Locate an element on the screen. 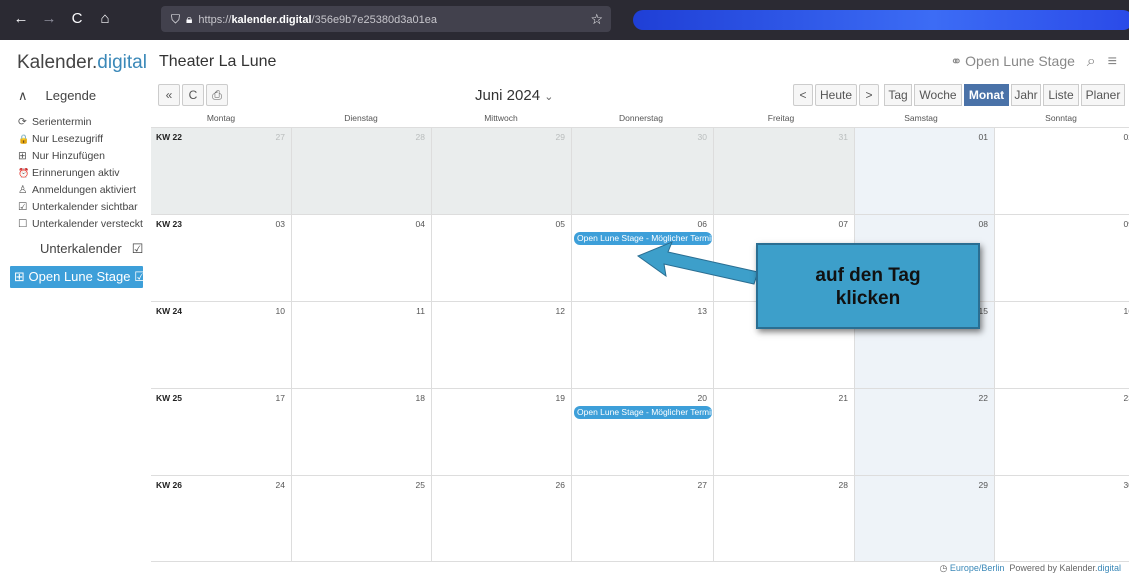  redacted-area is located at coordinates (881, 20).